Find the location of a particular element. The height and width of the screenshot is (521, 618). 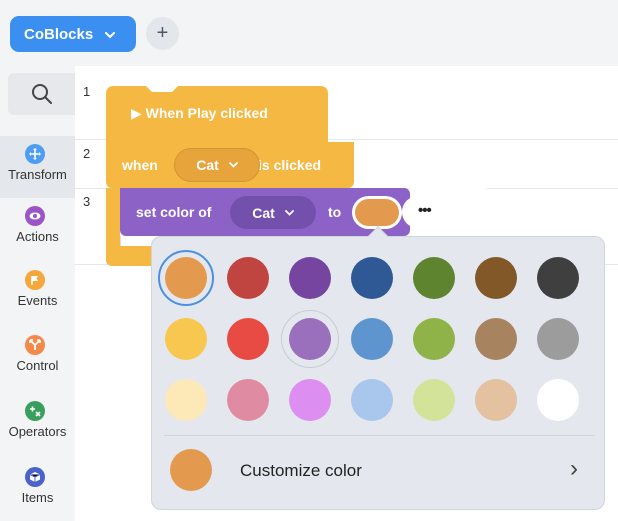

category-label: Items is located at coordinates (37, 497).